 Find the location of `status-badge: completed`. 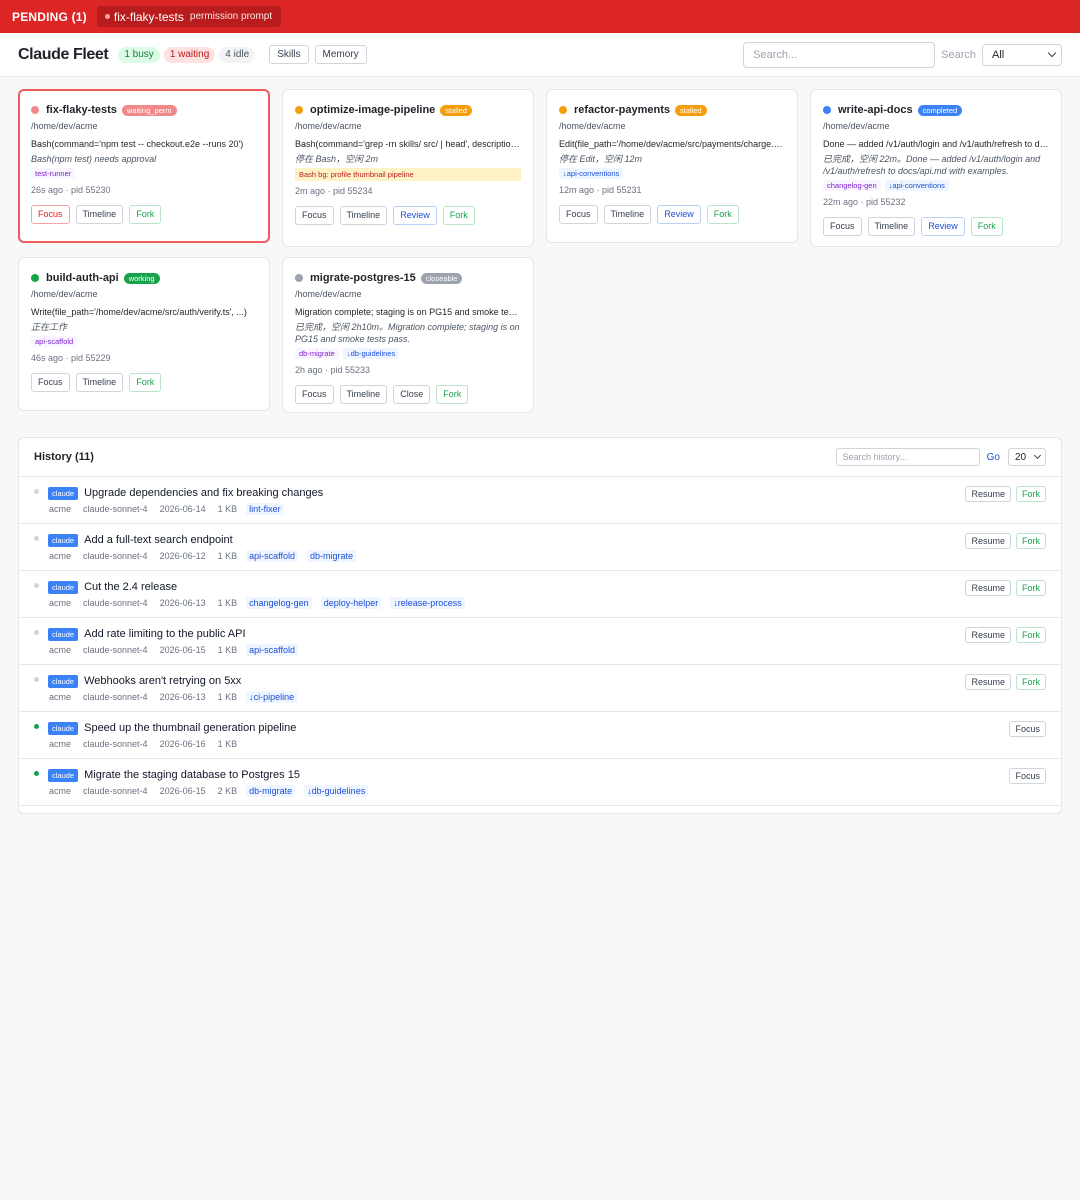

status-badge: completed is located at coordinates (940, 110).